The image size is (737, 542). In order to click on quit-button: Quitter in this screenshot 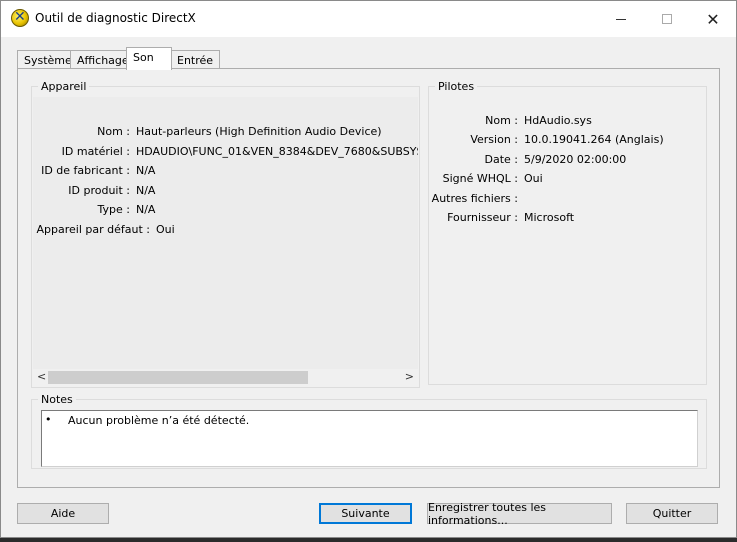, I will do `click(672, 513)`.